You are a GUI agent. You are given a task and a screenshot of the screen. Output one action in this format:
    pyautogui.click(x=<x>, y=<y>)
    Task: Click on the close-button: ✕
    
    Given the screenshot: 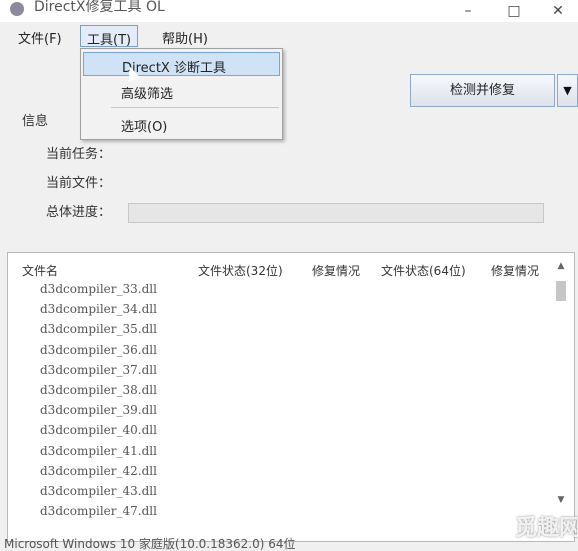 What is the action you would take?
    pyautogui.click(x=558, y=11)
    